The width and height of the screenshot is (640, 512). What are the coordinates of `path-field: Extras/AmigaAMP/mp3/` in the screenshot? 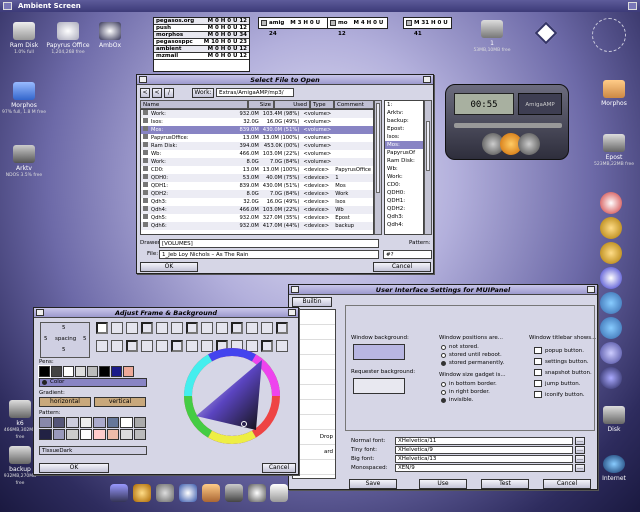 It's located at (255, 92).